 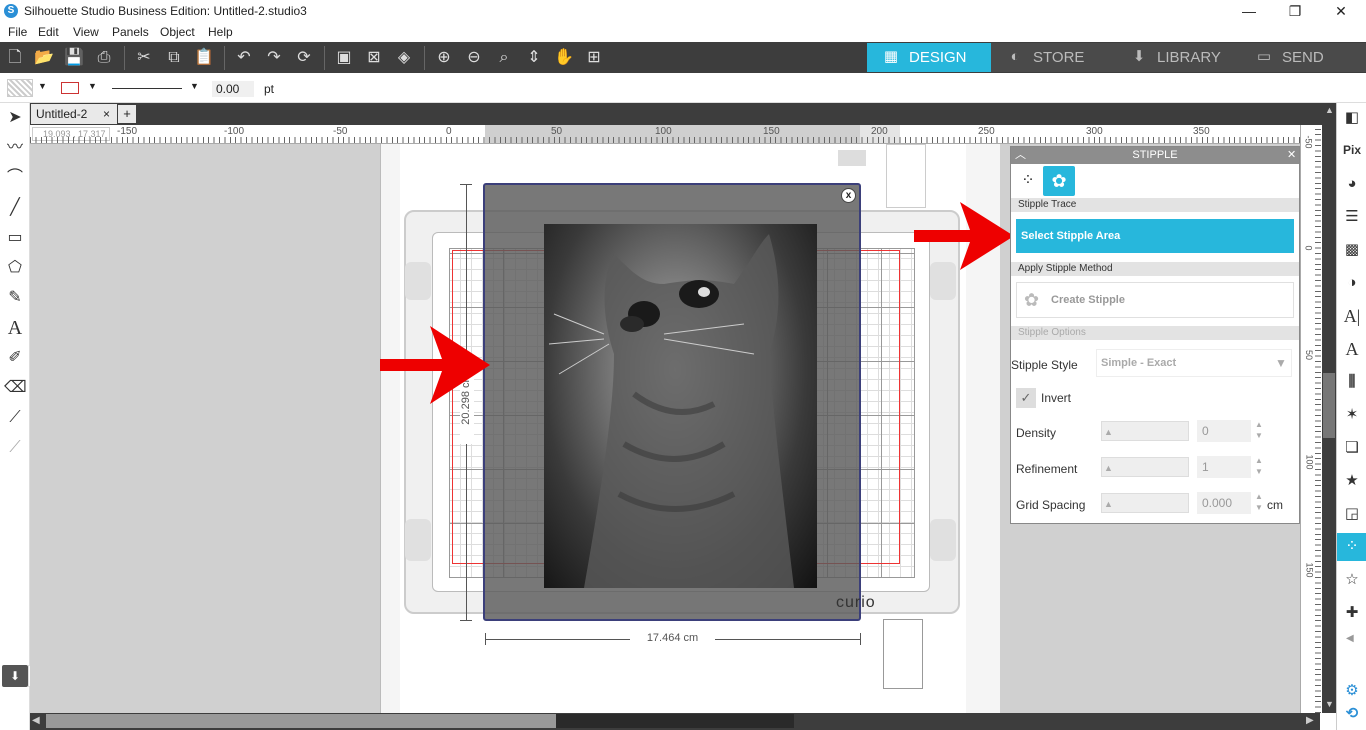 What do you see at coordinates (130, 32) in the screenshot?
I see `menu-panels: Panels` at bounding box center [130, 32].